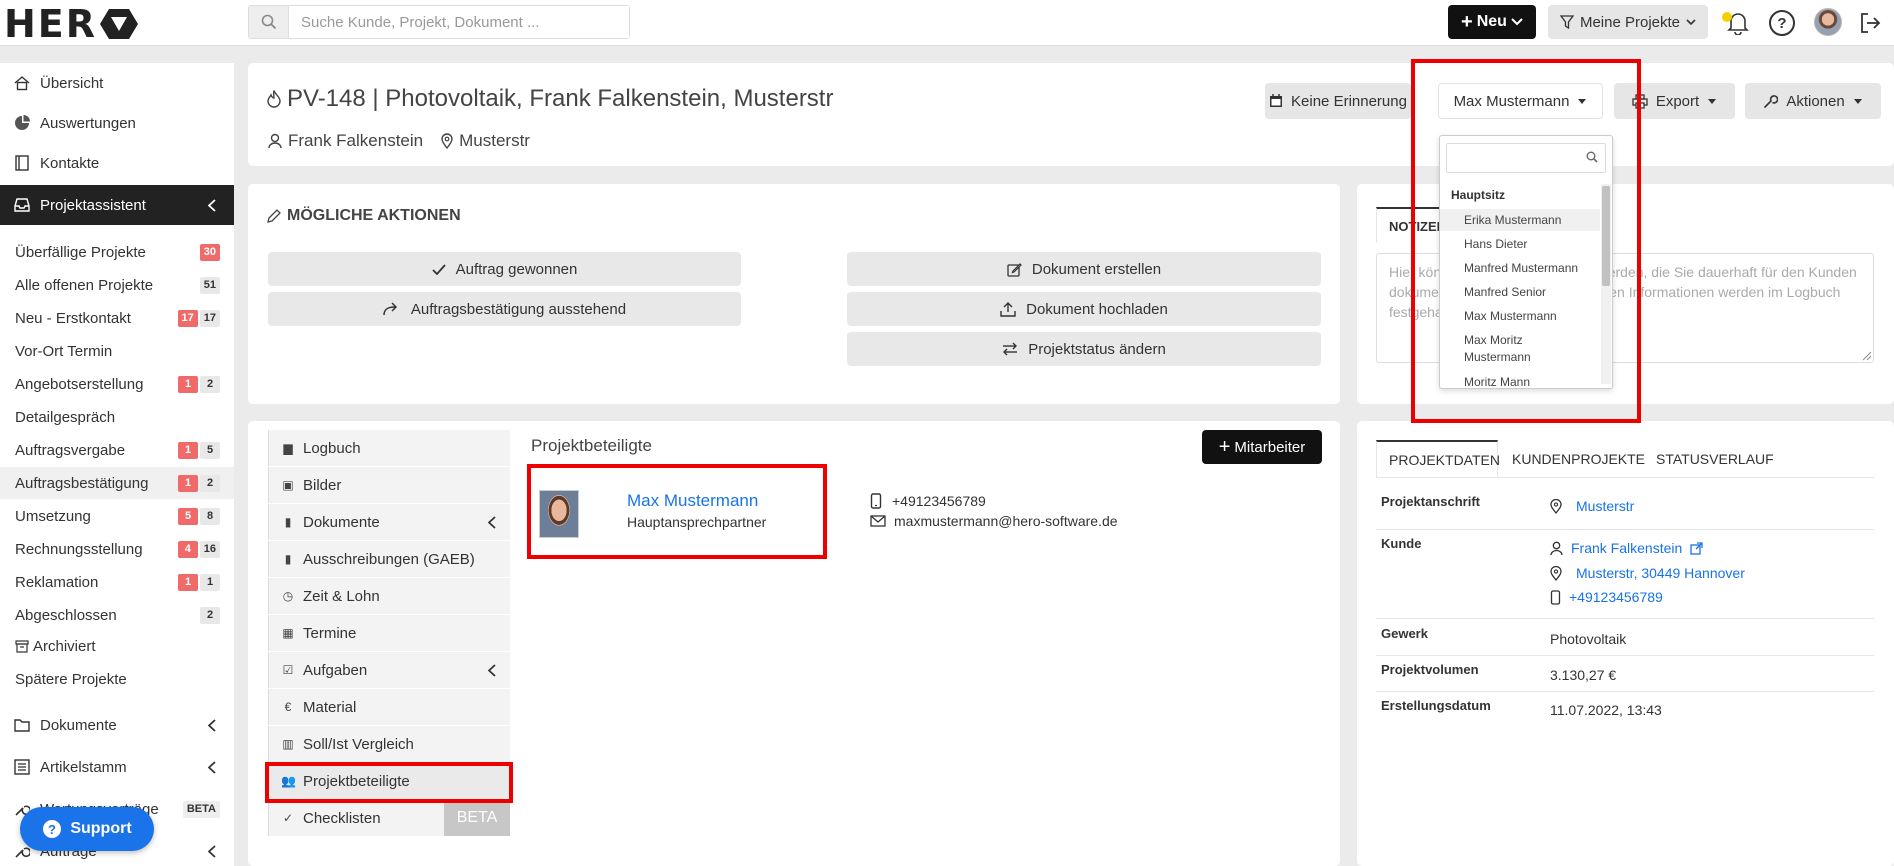  What do you see at coordinates (494, 141) in the screenshot?
I see `project-location: Musterstr` at bounding box center [494, 141].